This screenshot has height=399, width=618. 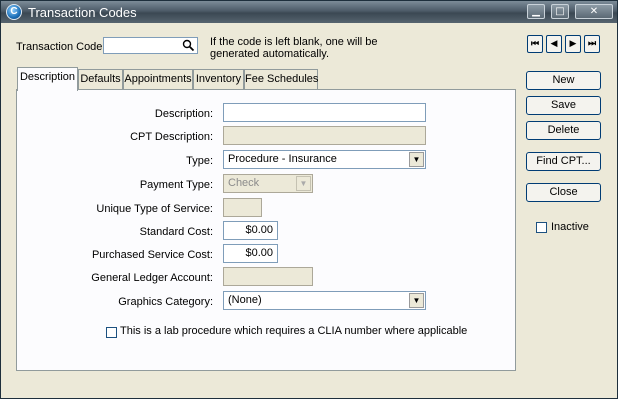 What do you see at coordinates (259, 230) in the screenshot?
I see `standard-cost-value: $0.00` at bounding box center [259, 230].